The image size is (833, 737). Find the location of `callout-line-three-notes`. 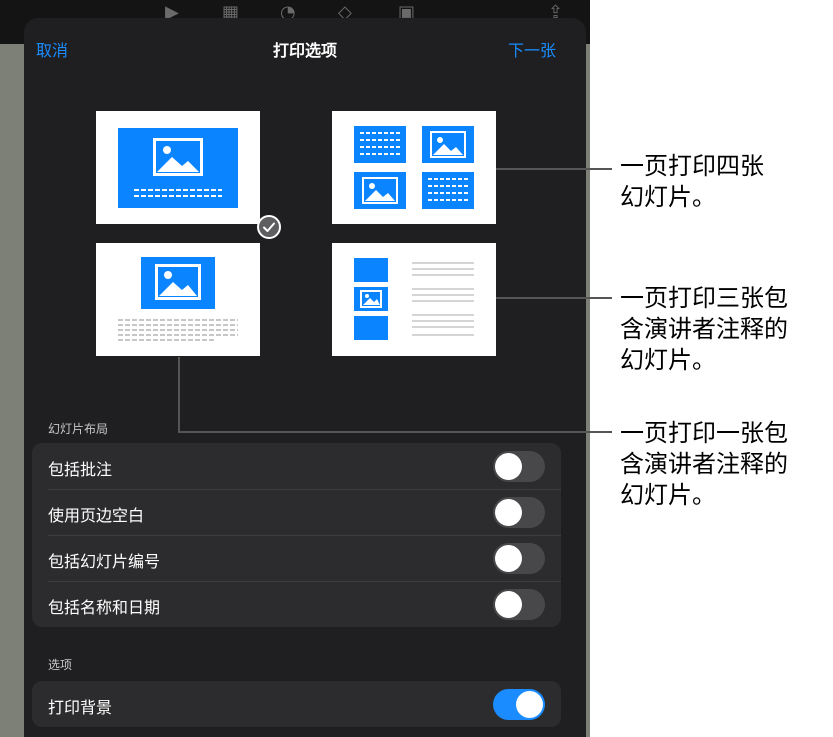

callout-line-three-notes is located at coordinates (554, 298).